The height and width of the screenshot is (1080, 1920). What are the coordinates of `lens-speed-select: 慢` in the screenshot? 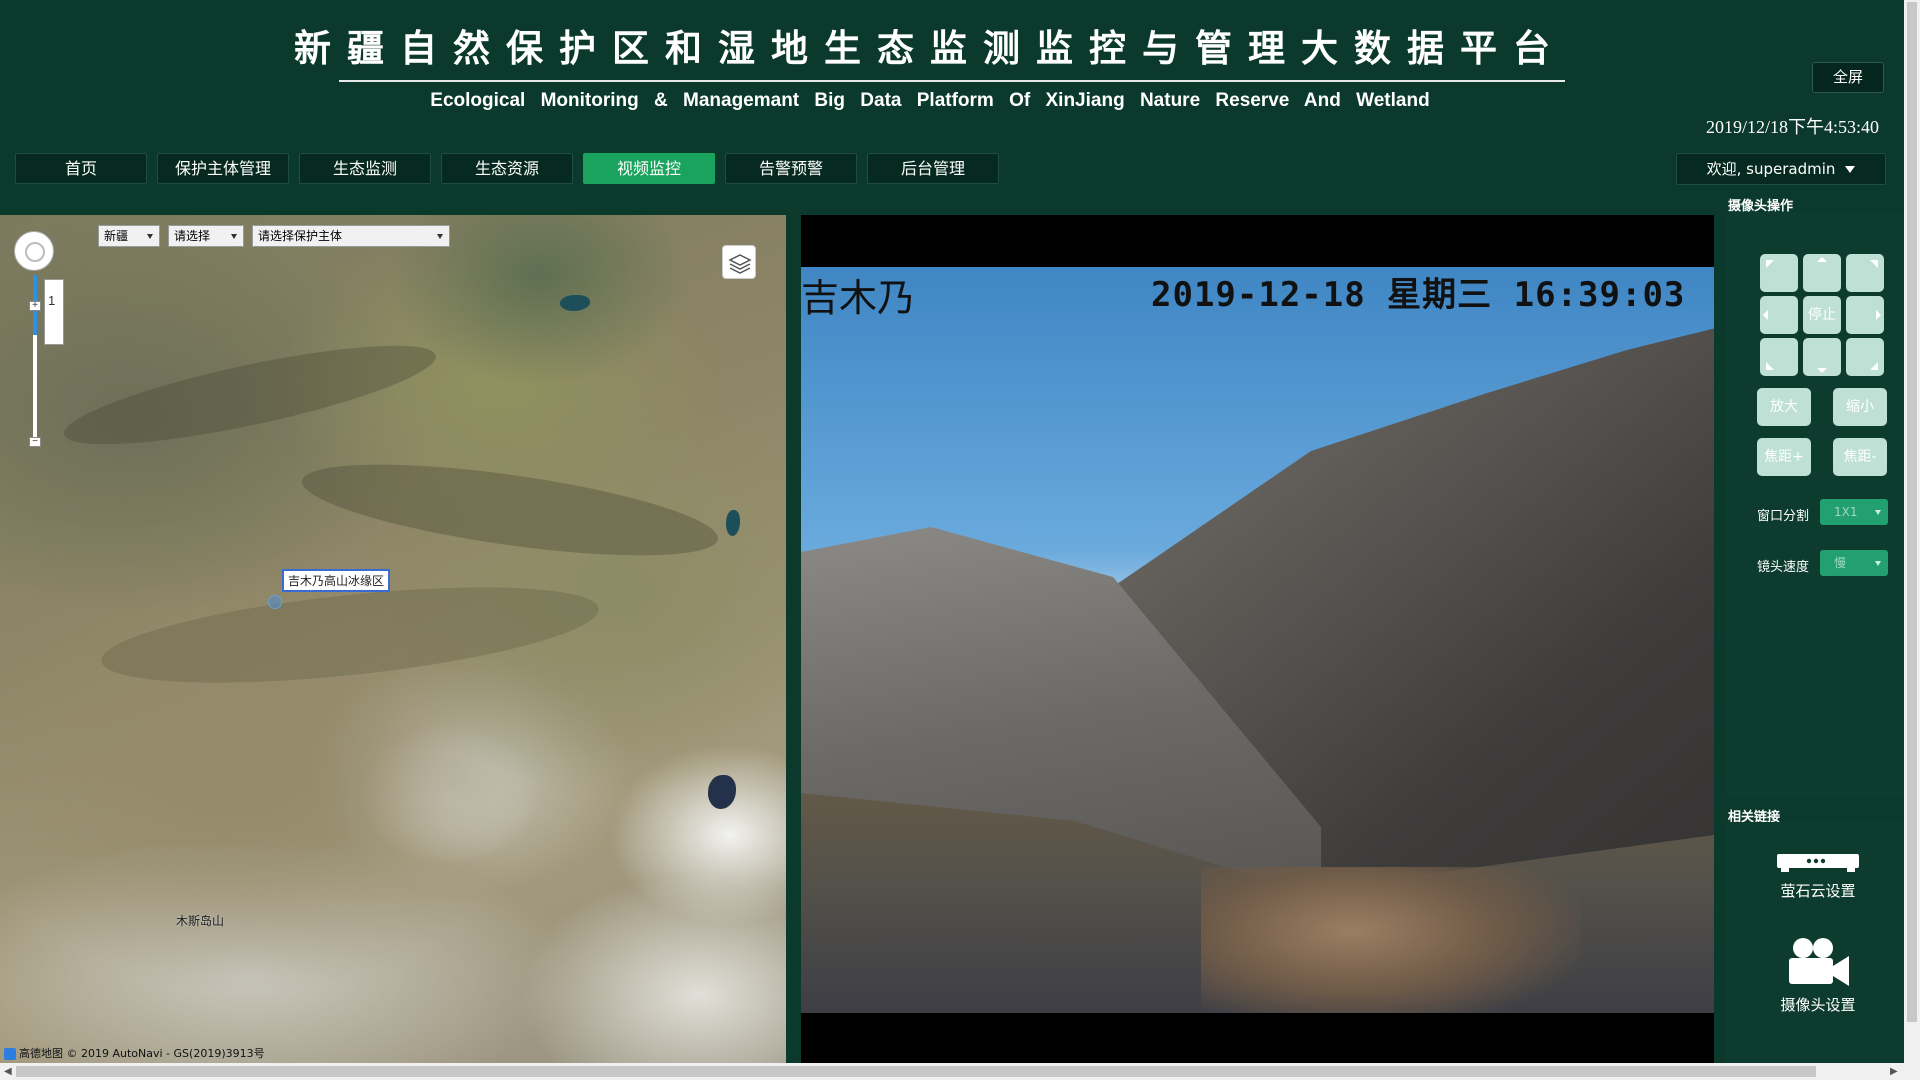 It's located at (1854, 563).